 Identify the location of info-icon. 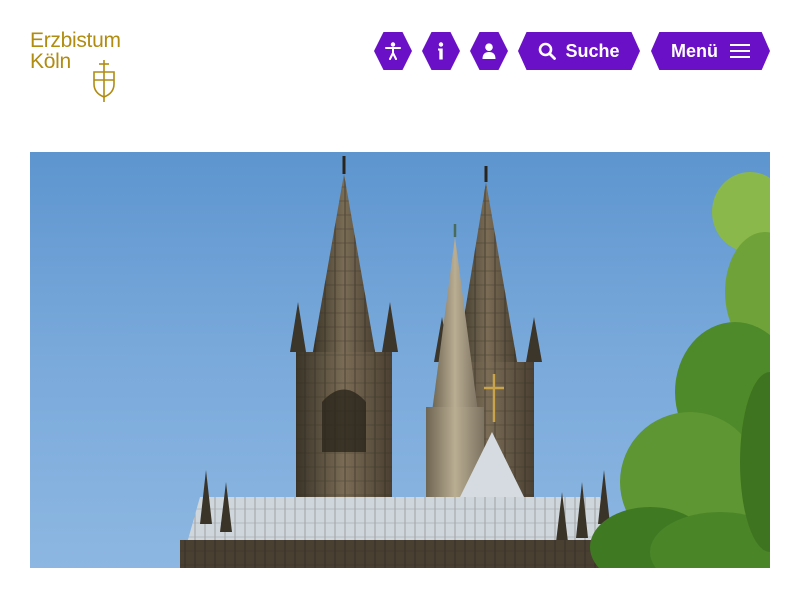
(441, 51).